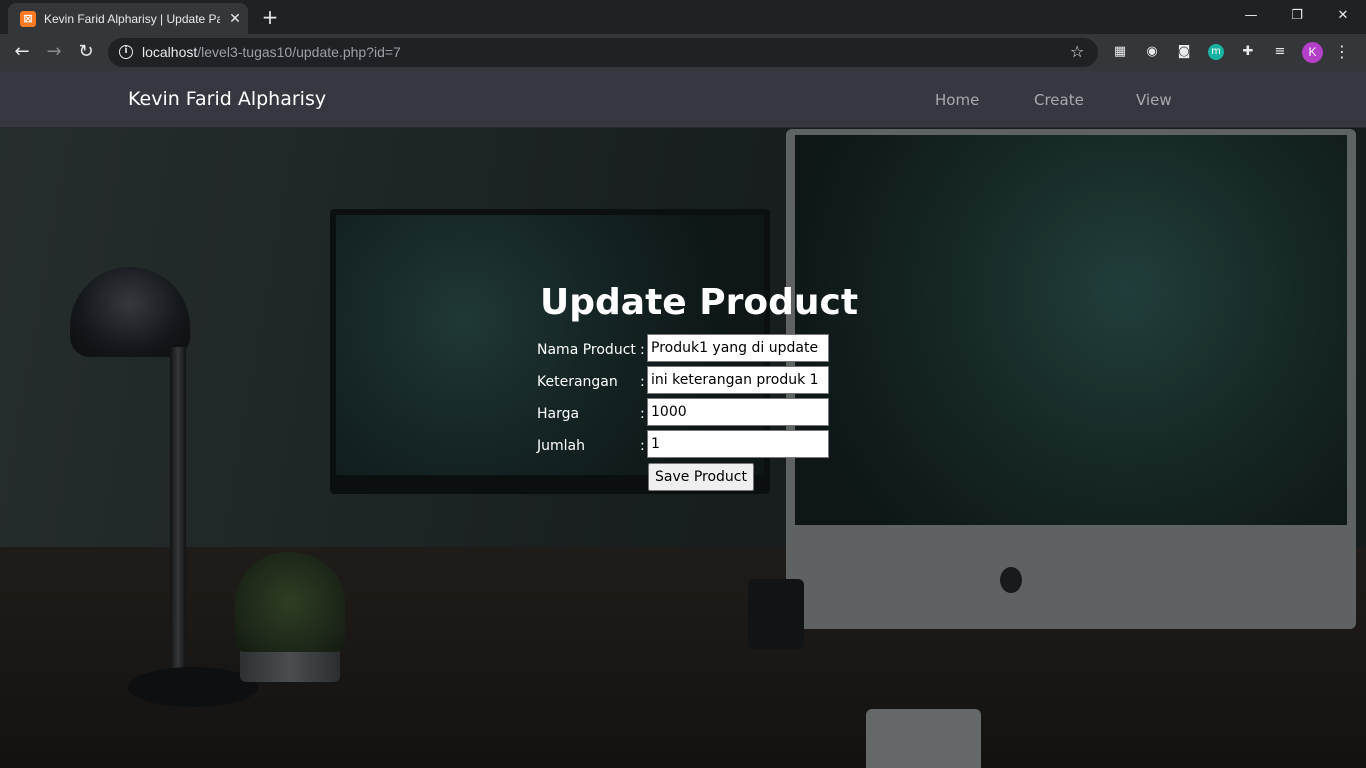  What do you see at coordinates (132, 19) in the screenshot?
I see `tab-title: Kevin Farid Alpharisy | Update Page` at bounding box center [132, 19].